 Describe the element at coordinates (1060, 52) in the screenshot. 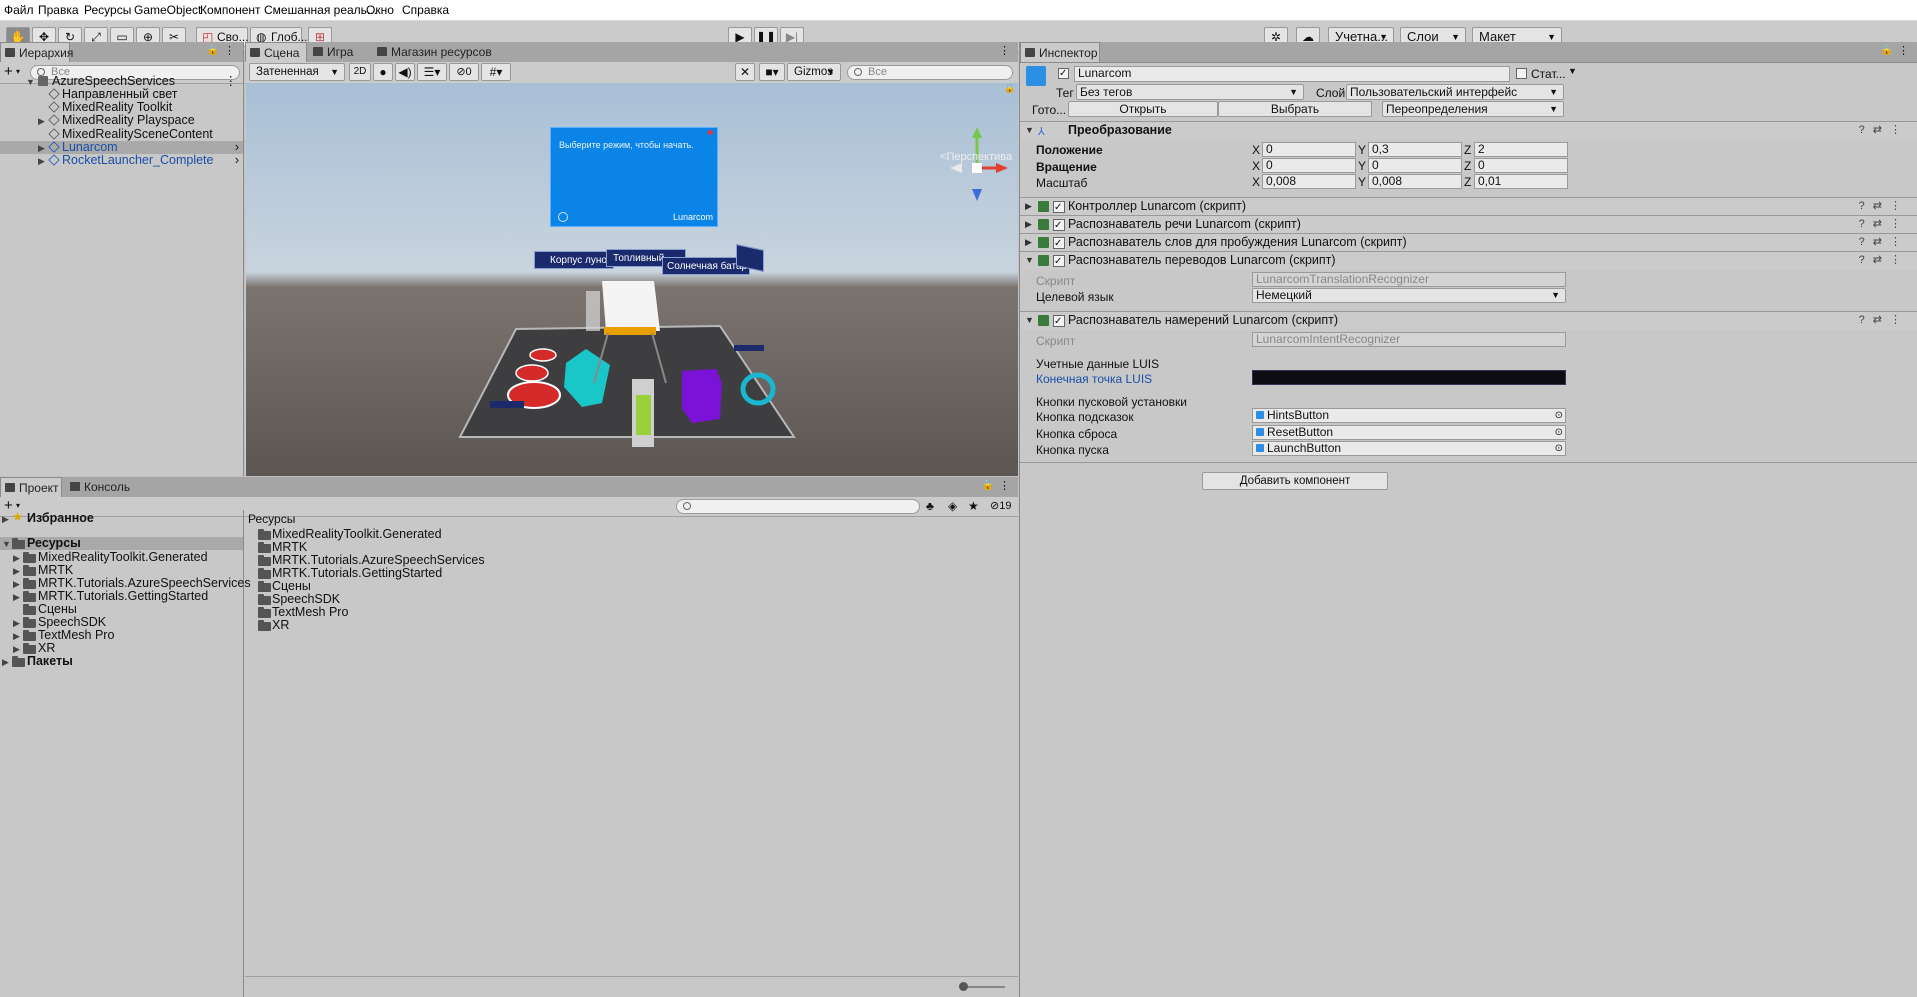

I see `tab-inspector: Инспектор` at that location.